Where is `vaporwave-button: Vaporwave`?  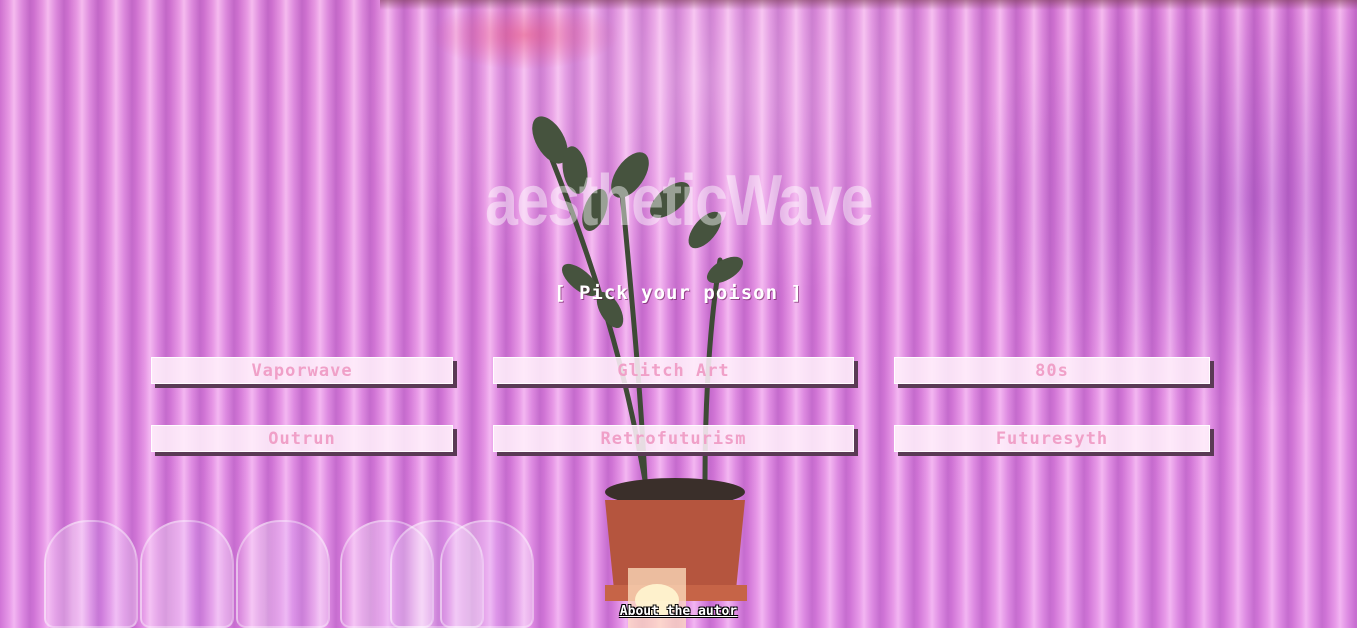
vaporwave-button: Vaporwave is located at coordinates (302, 370).